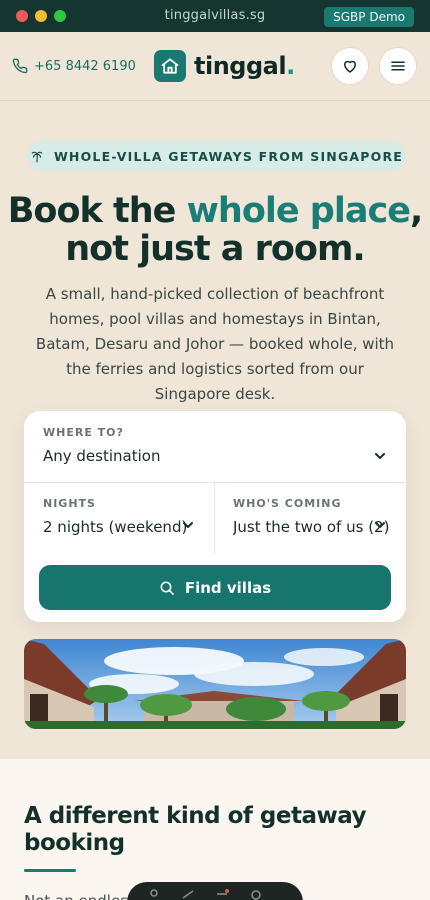  What do you see at coordinates (195, 829) in the screenshot?
I see `section-title: A different kind of getaway booking` at bounding box center [195, 829].